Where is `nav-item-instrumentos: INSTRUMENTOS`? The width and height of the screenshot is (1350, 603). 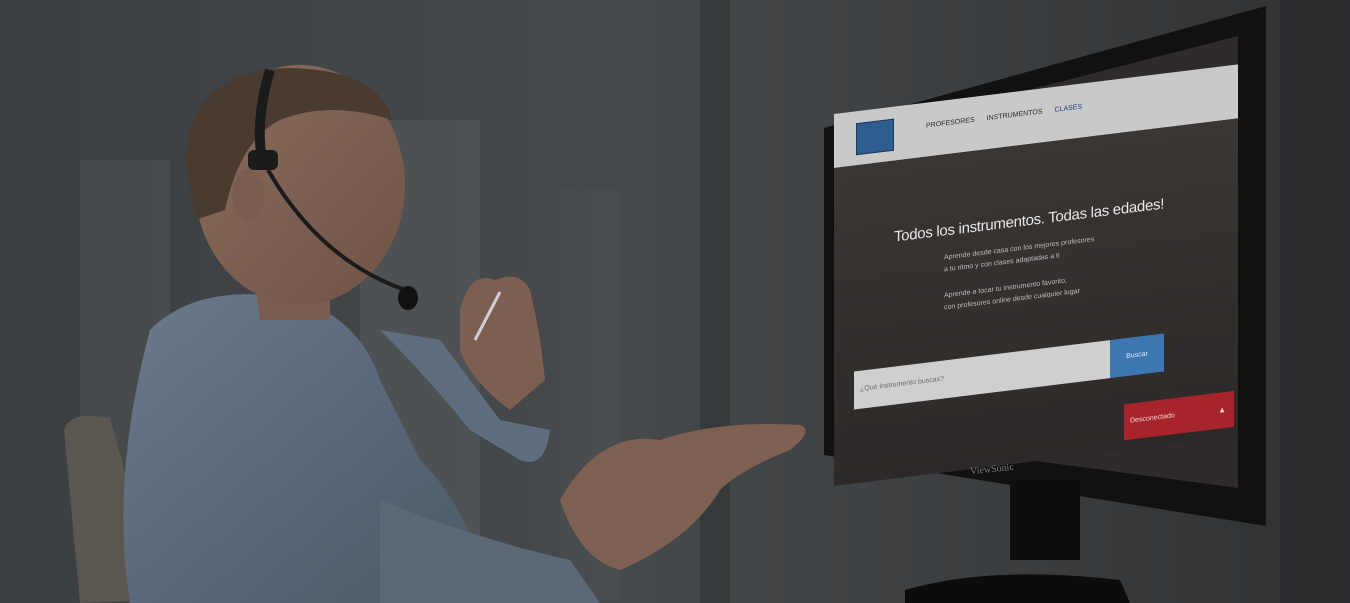
nav-item-instrumentos: INSTRUMENTOS is located at coordinates (1015, 115).